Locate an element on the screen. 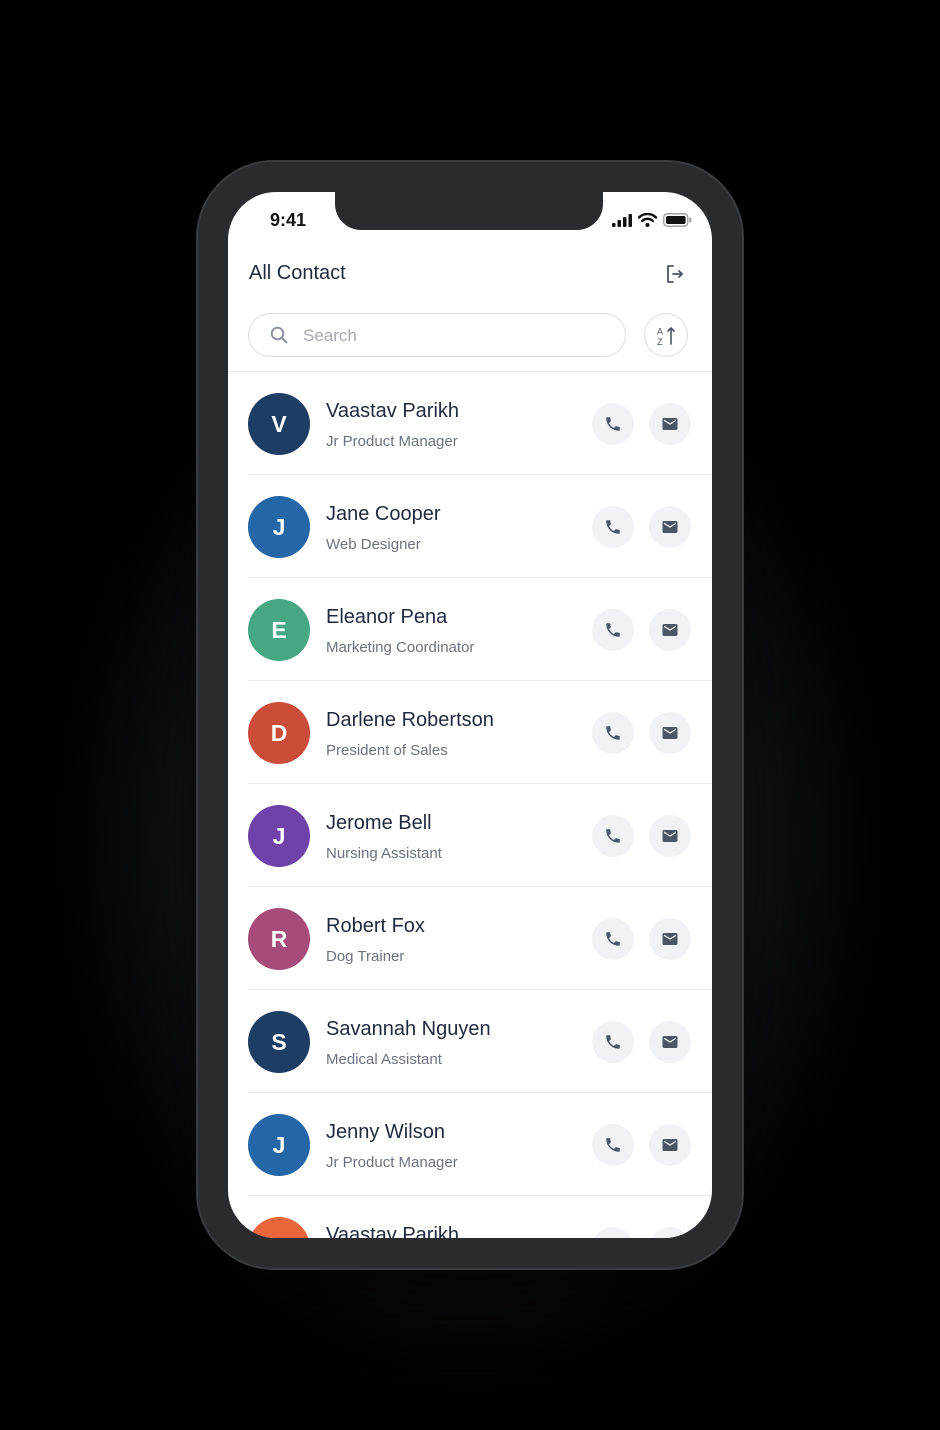 The height and width of the screenshot is (1430, 940). contact-row: VVaastav ParikhJr Product Manager is located at coordinates (470, 1217).